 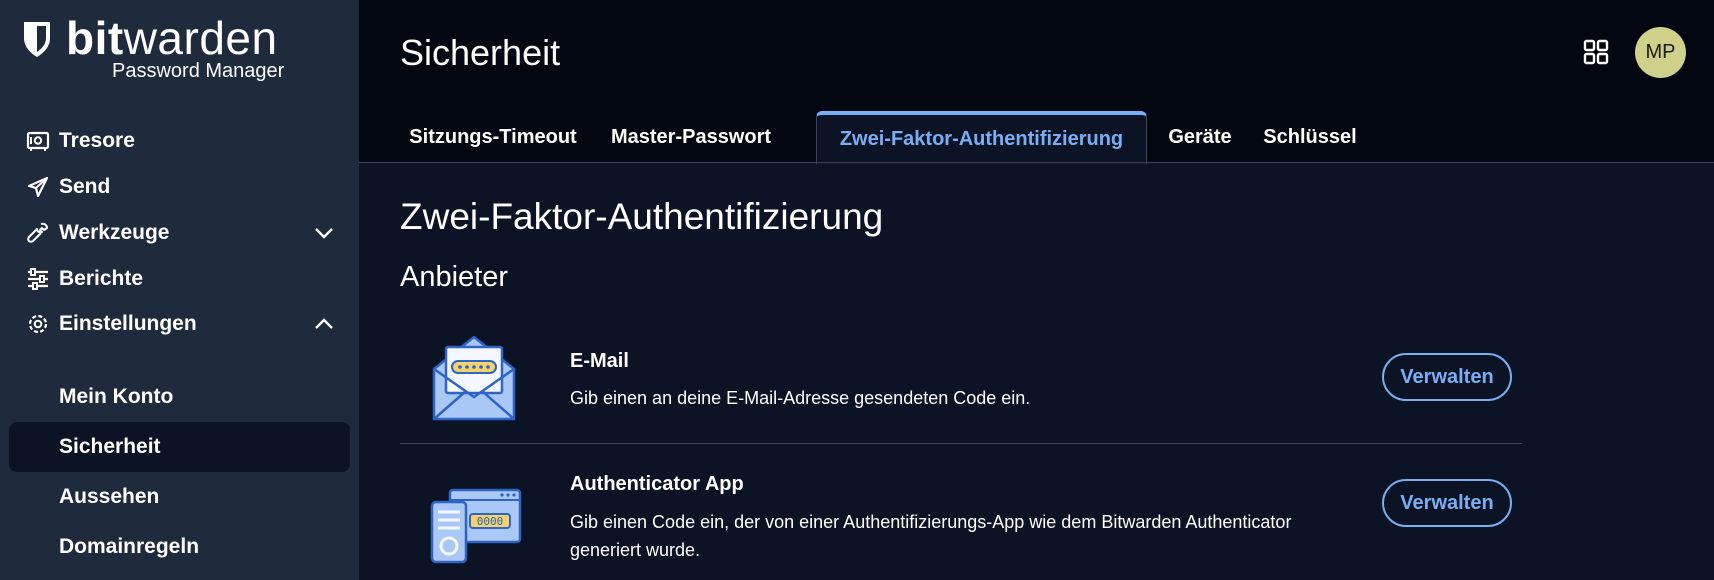 I want to click on tab-sitzungs-timeout: Sitzungs-Timeout, so click(x=493, y=137).